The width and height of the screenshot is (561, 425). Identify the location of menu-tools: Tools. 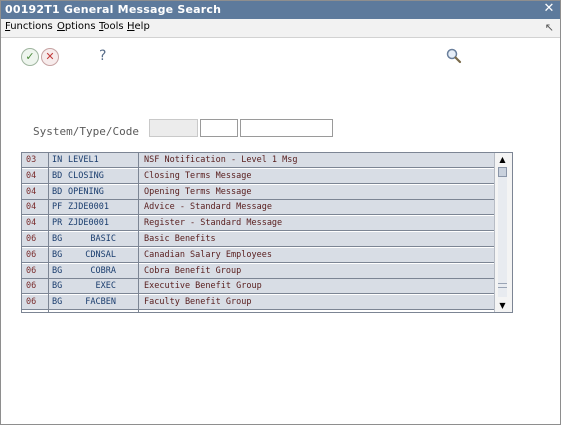
(111, 26).